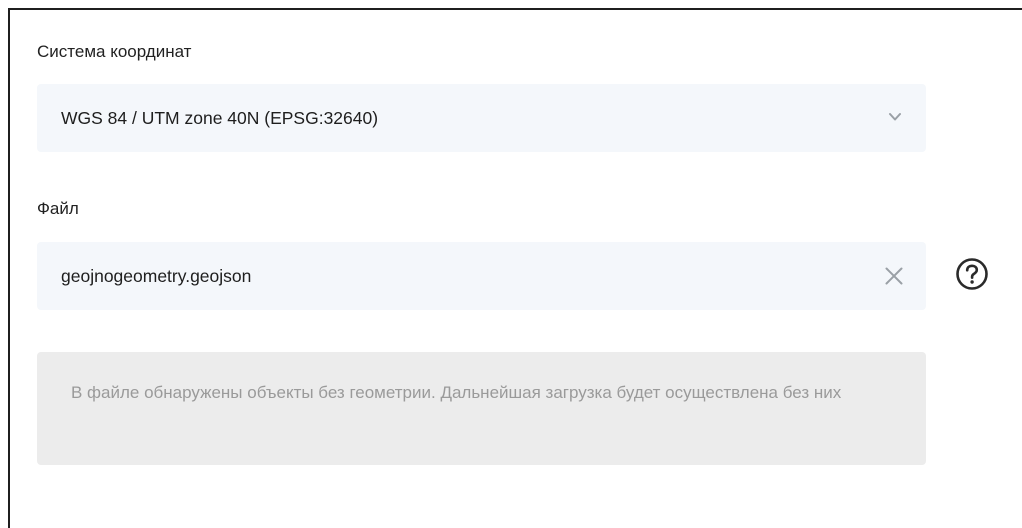 This screenshot has height=528, width=1022. Describe the element at coordinates (114, 51) in the screenshot. I see `crs-label: Система координат` at that location.